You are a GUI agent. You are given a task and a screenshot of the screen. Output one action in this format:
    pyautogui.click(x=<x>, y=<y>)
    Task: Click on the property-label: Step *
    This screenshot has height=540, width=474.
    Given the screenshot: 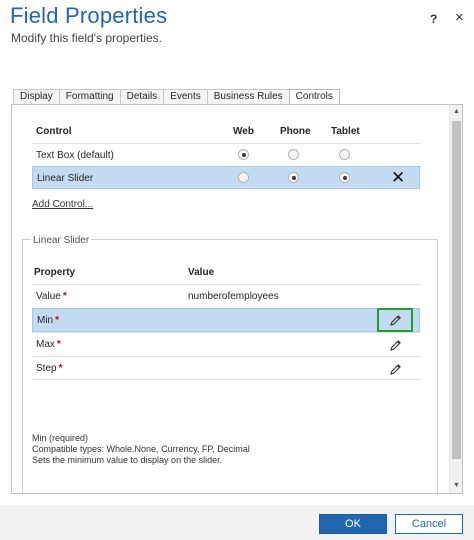 What is the action you would take?
    pyautogui.click(x=49, y=368)
    